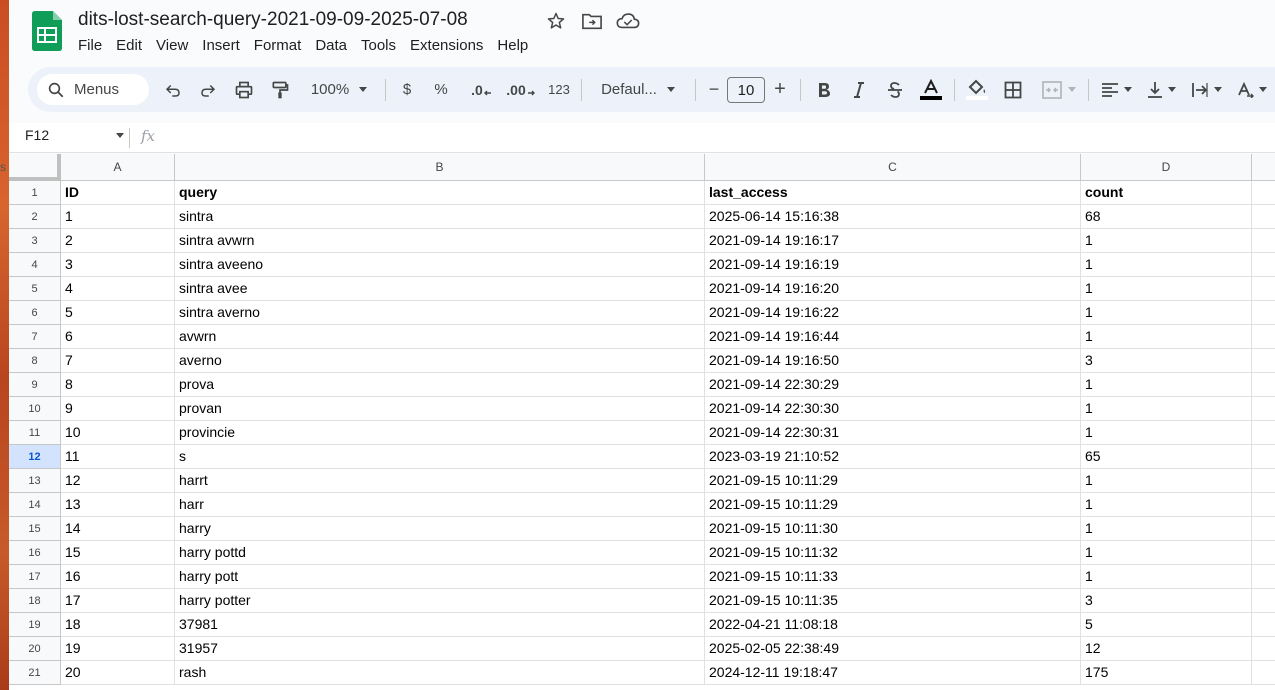  I want to click on text-wrapping-icon, so click(1206, 89).